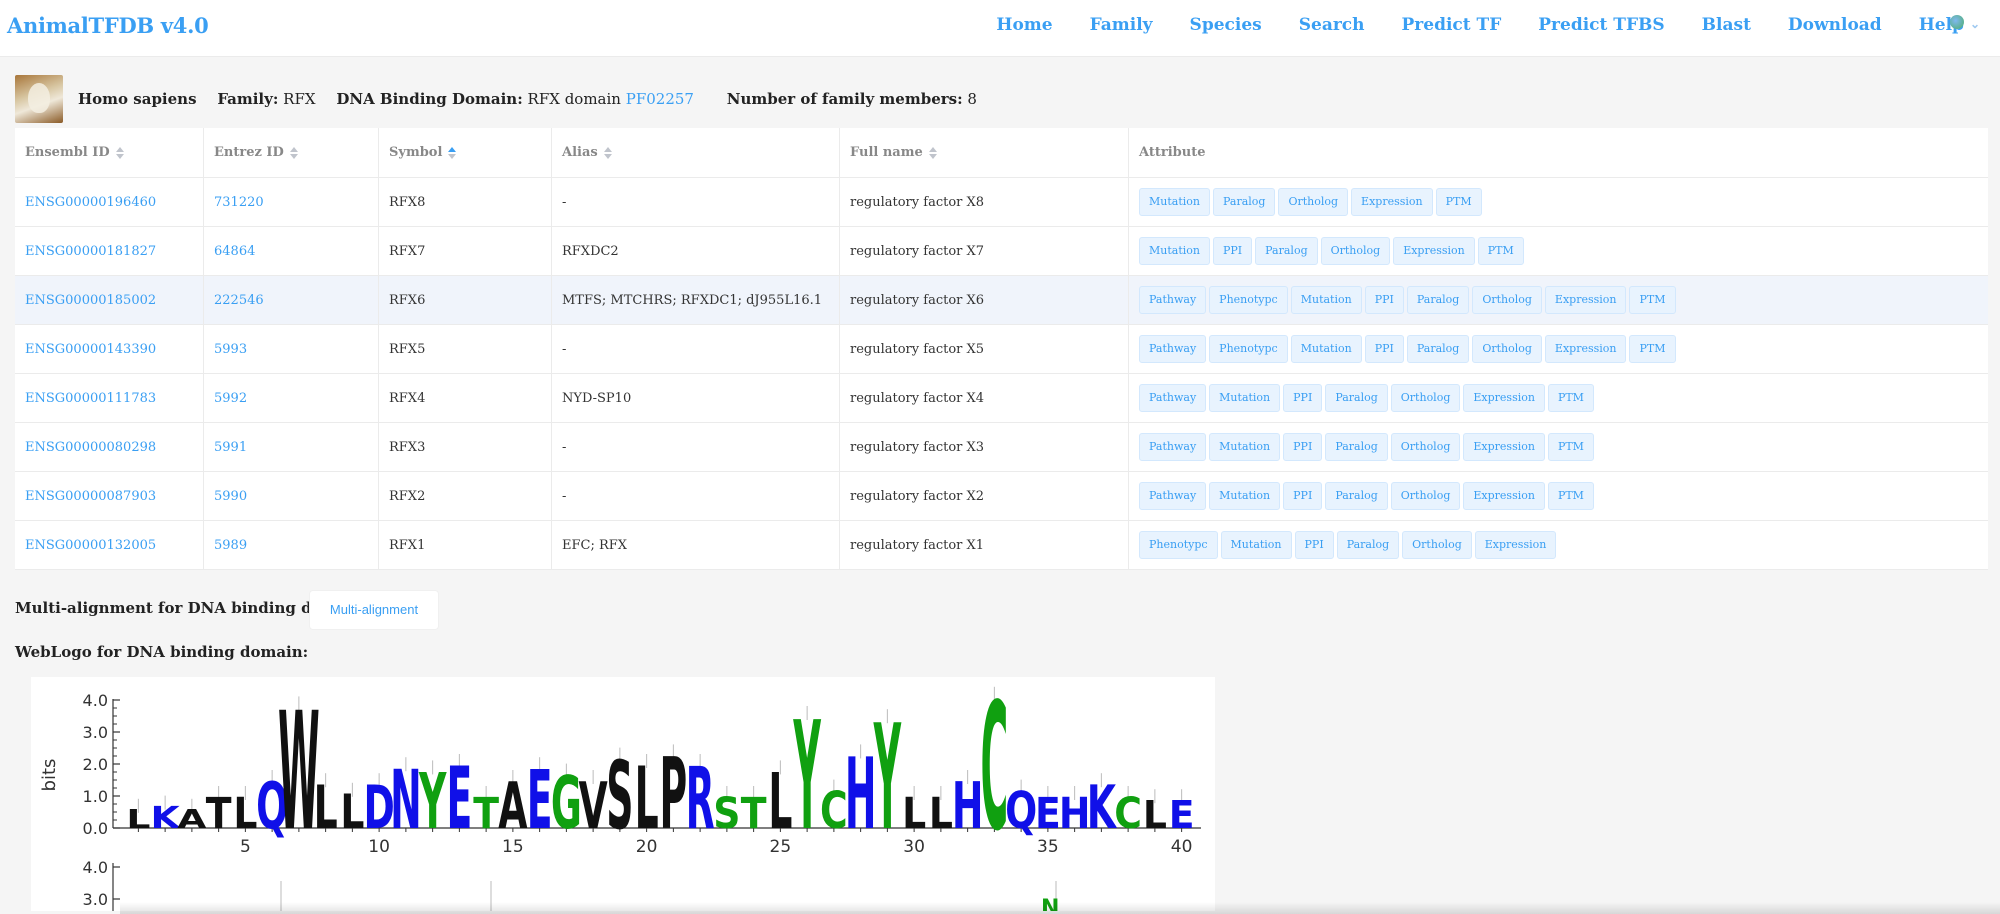 This screenshot has width=2000, height=914. What do you see at coordinates (407, 545) in the screenshot?
I see `gene-symbol: RFX1` at bounding box center [407, 545].